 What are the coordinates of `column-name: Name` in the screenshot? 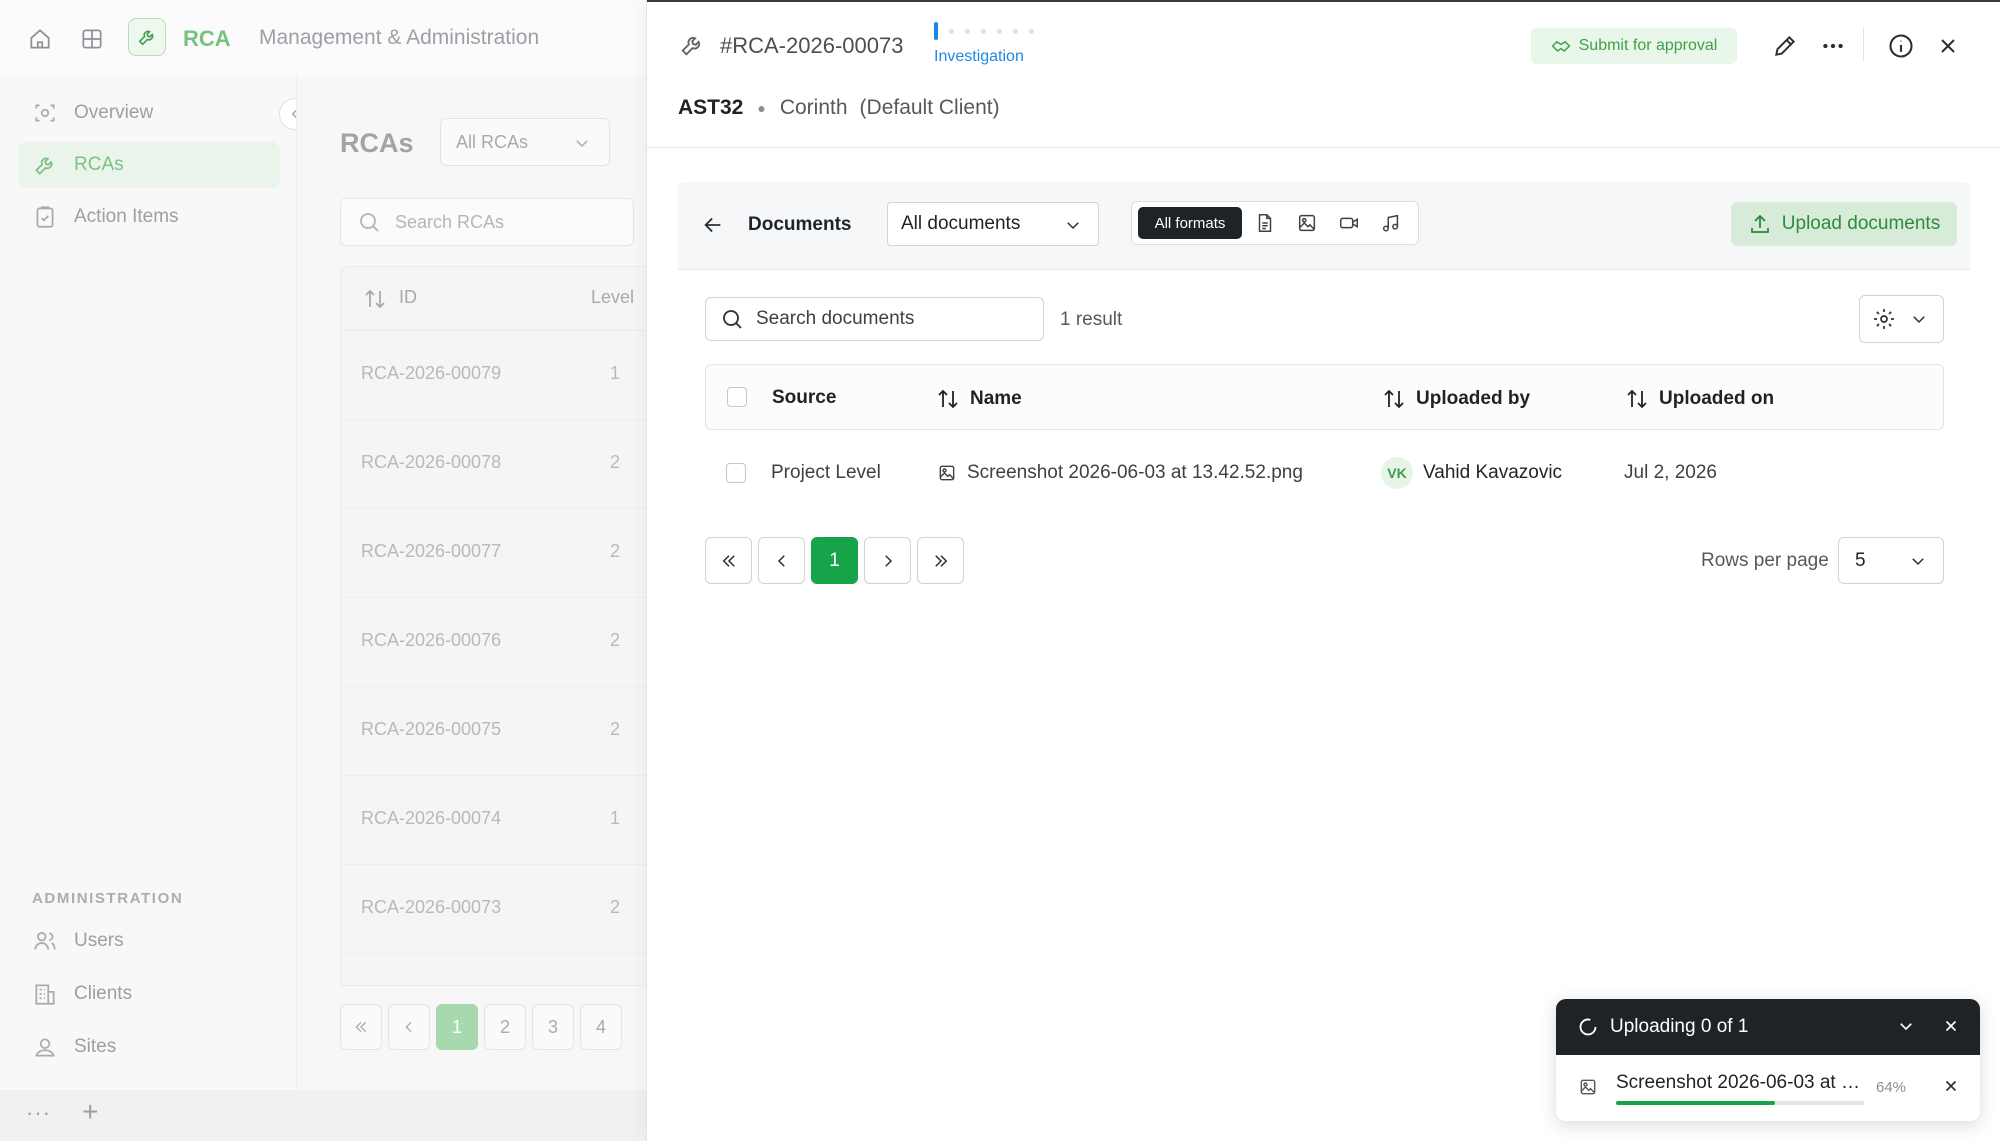 It's located at (979, 399).